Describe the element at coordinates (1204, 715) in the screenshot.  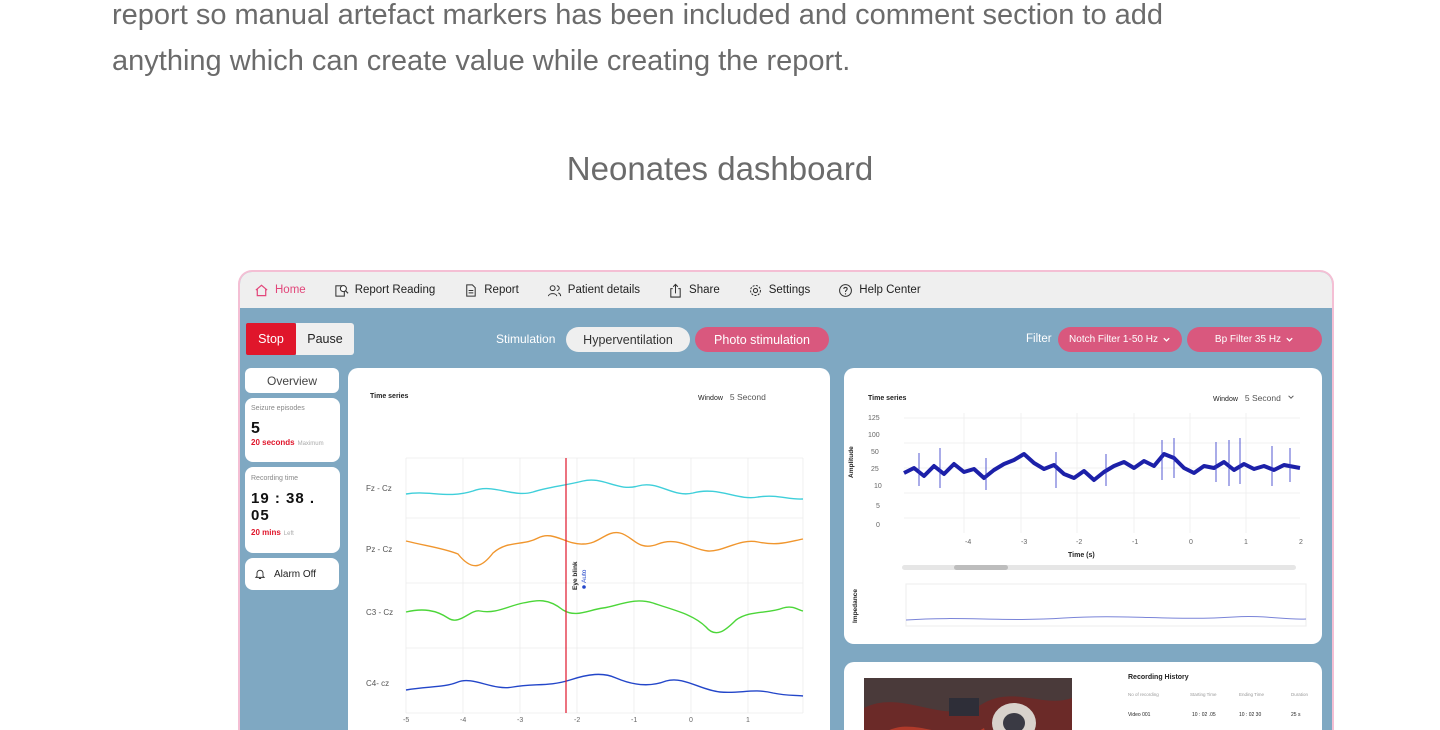
I see `table-cell: 10 : 02 .05` at that location.